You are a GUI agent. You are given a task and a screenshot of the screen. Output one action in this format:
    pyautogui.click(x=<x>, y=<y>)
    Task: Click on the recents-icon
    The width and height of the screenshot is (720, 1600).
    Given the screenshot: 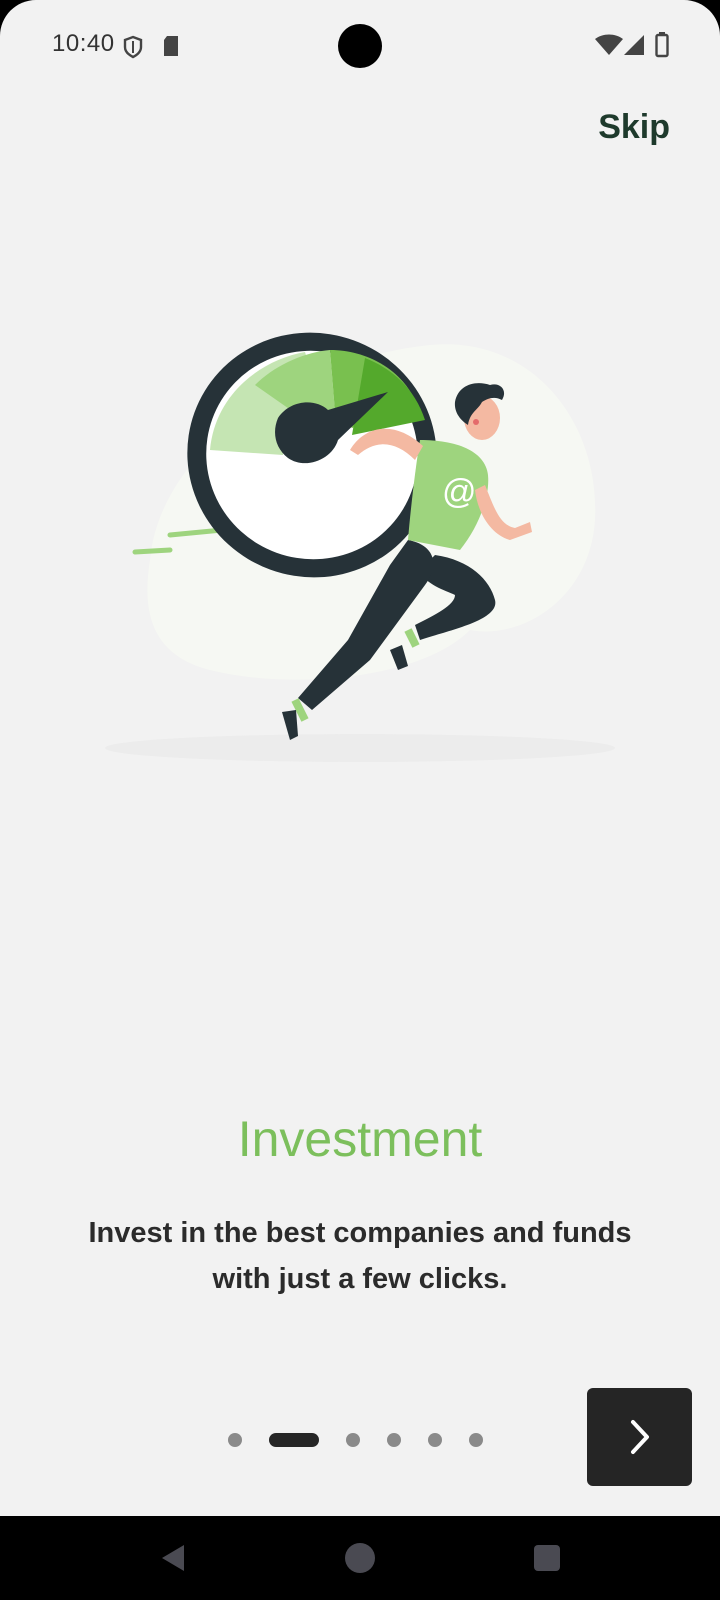 What is the action you would take?
    pyautogui.click(x=547, y=1558)
    